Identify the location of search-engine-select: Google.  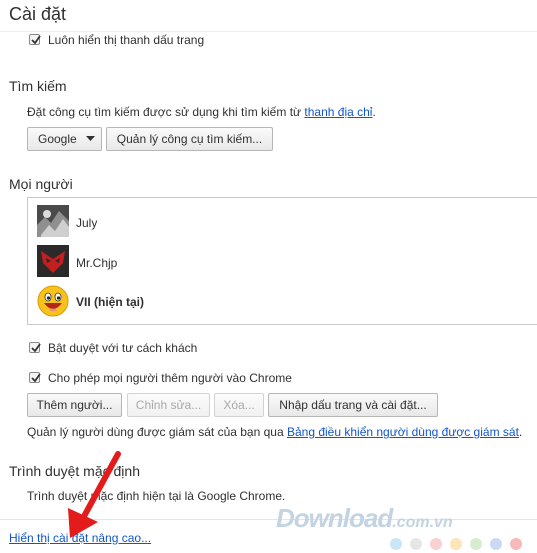
(64, 139).